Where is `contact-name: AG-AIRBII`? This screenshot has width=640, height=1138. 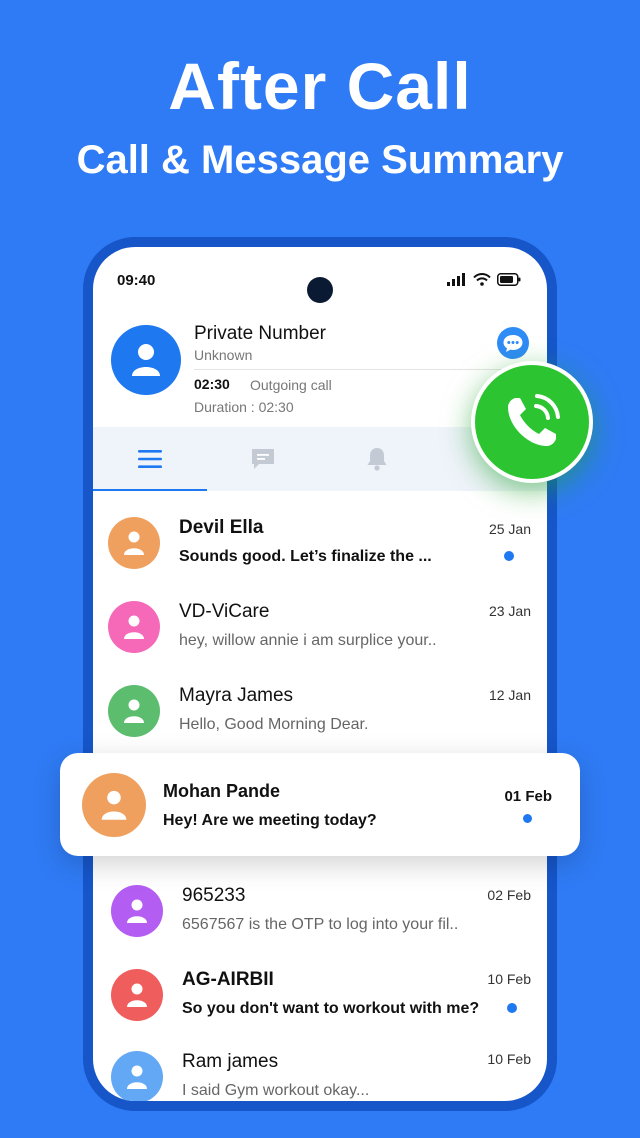 contact-name: AG-AIRBII is located at coordinates (228, 979).